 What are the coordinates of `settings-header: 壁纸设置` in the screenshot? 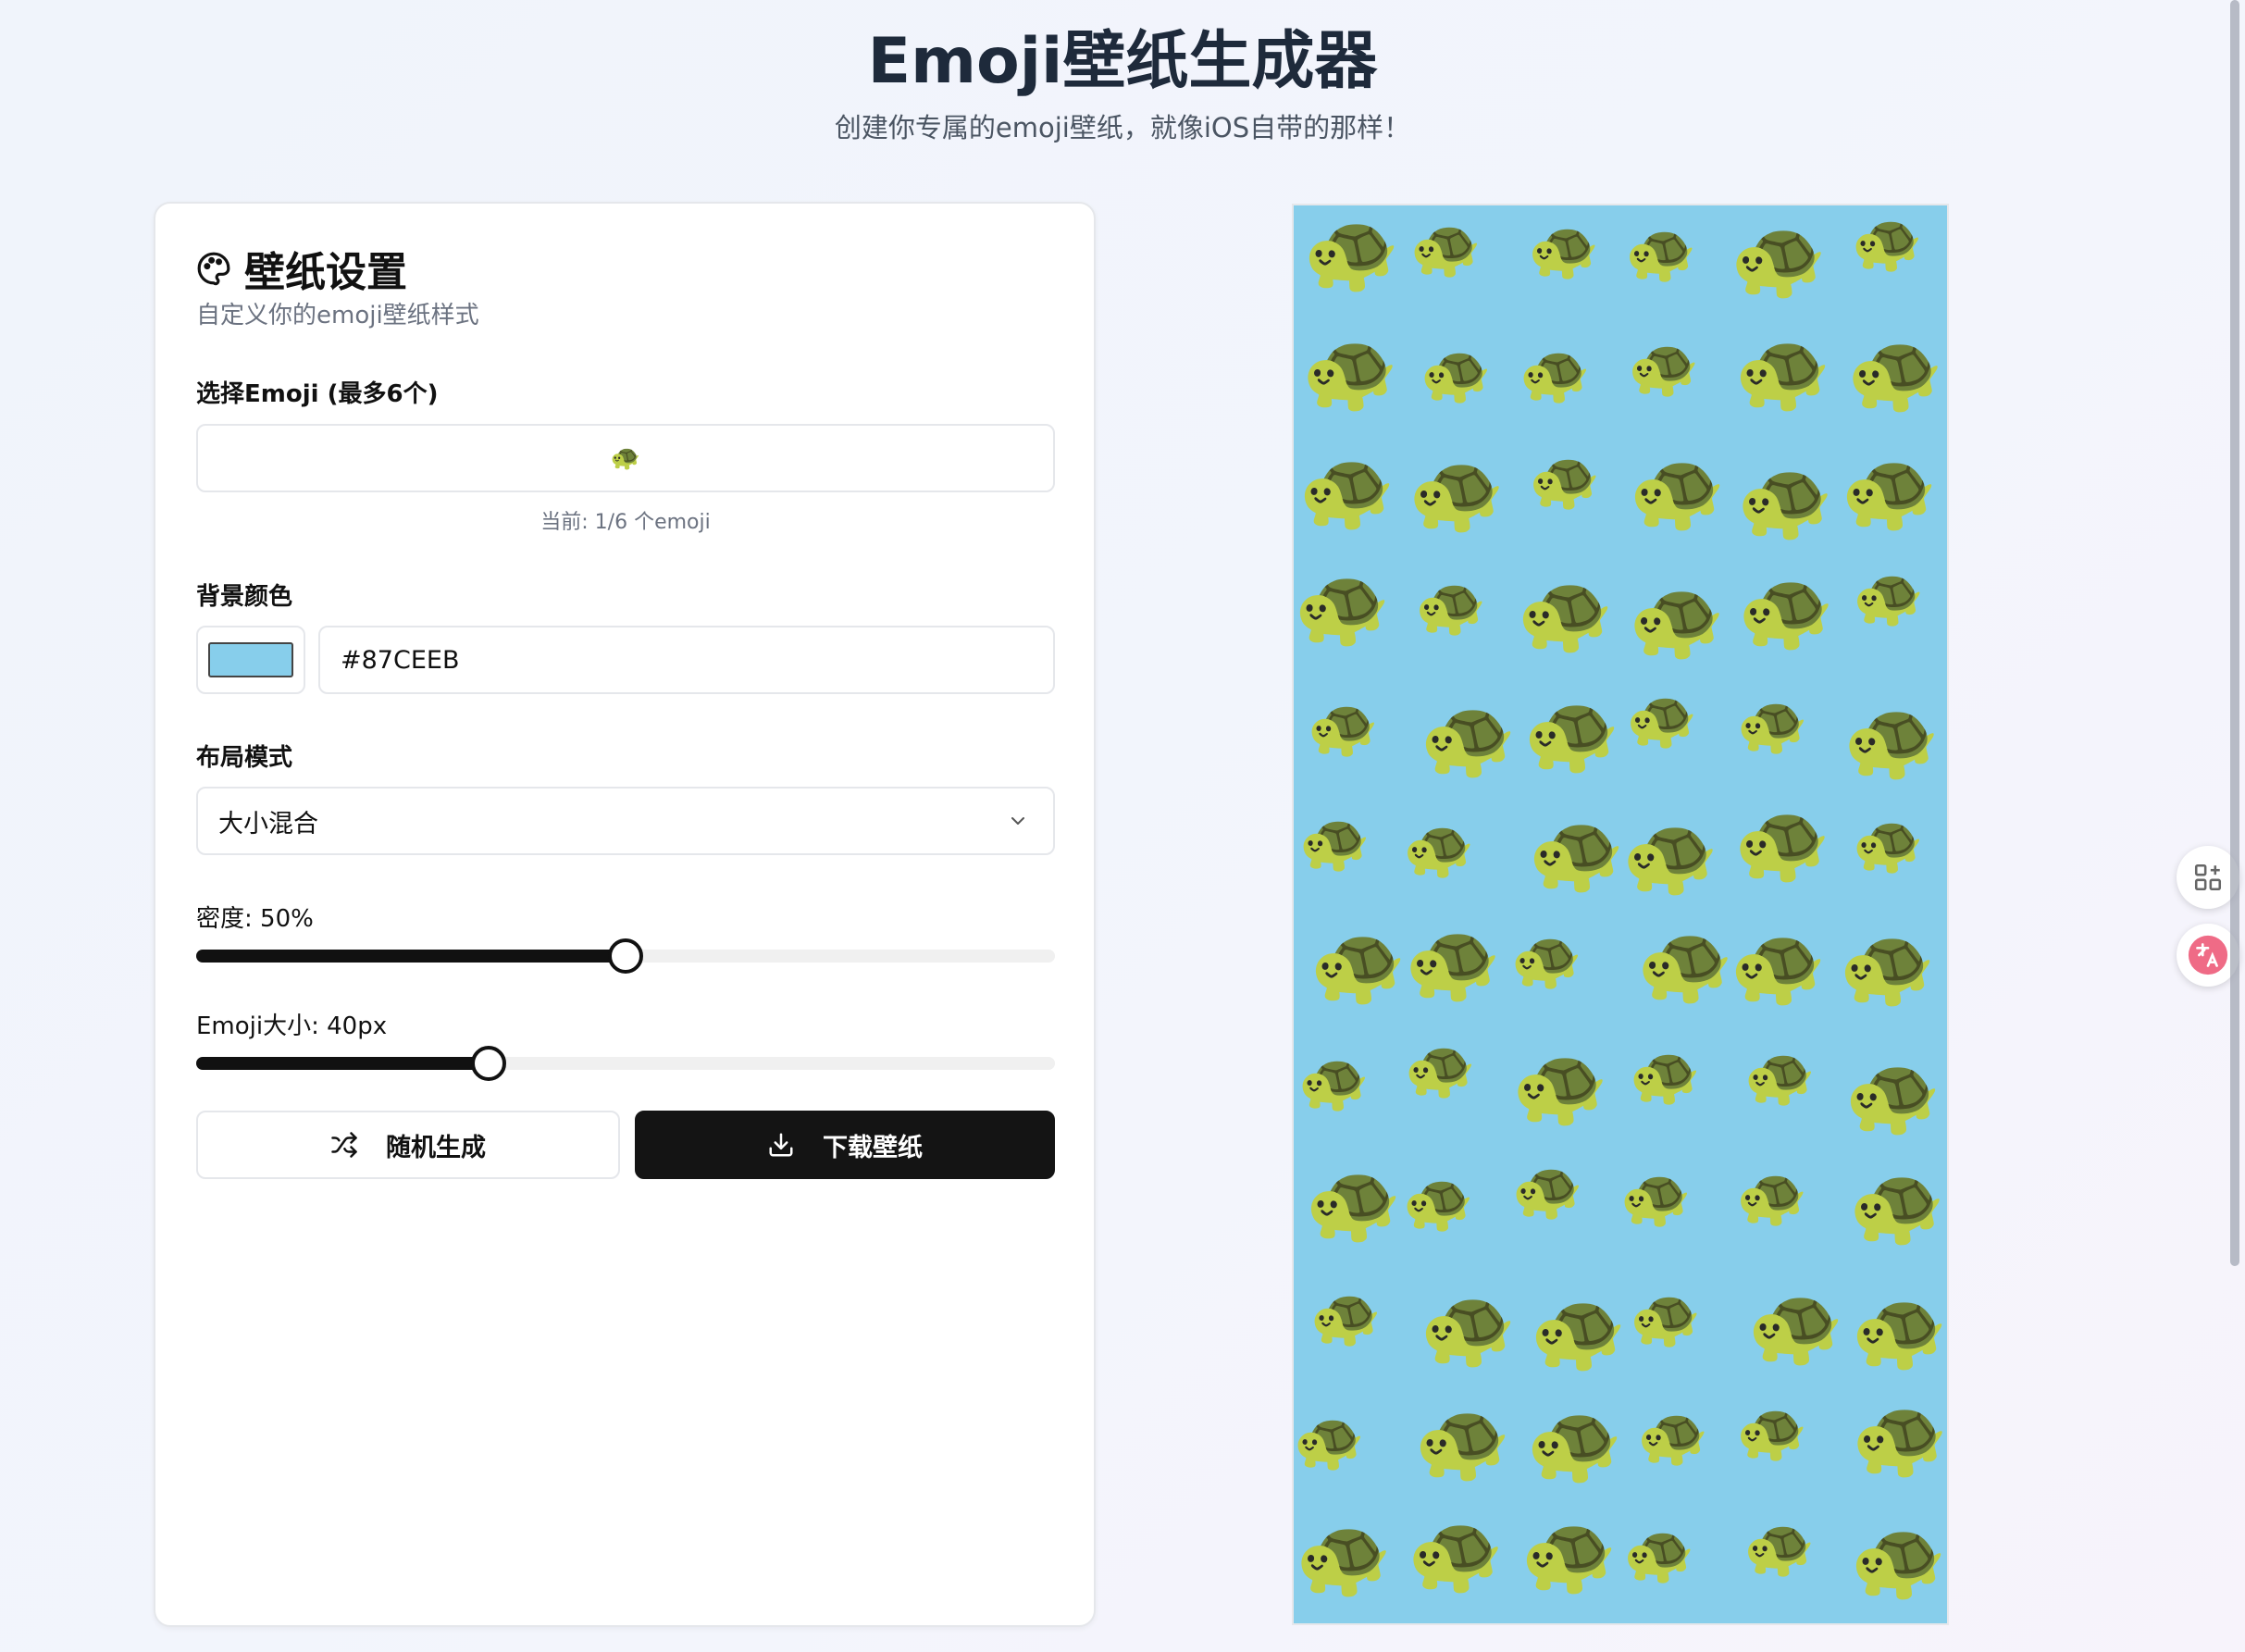 It's located at (301, 269).